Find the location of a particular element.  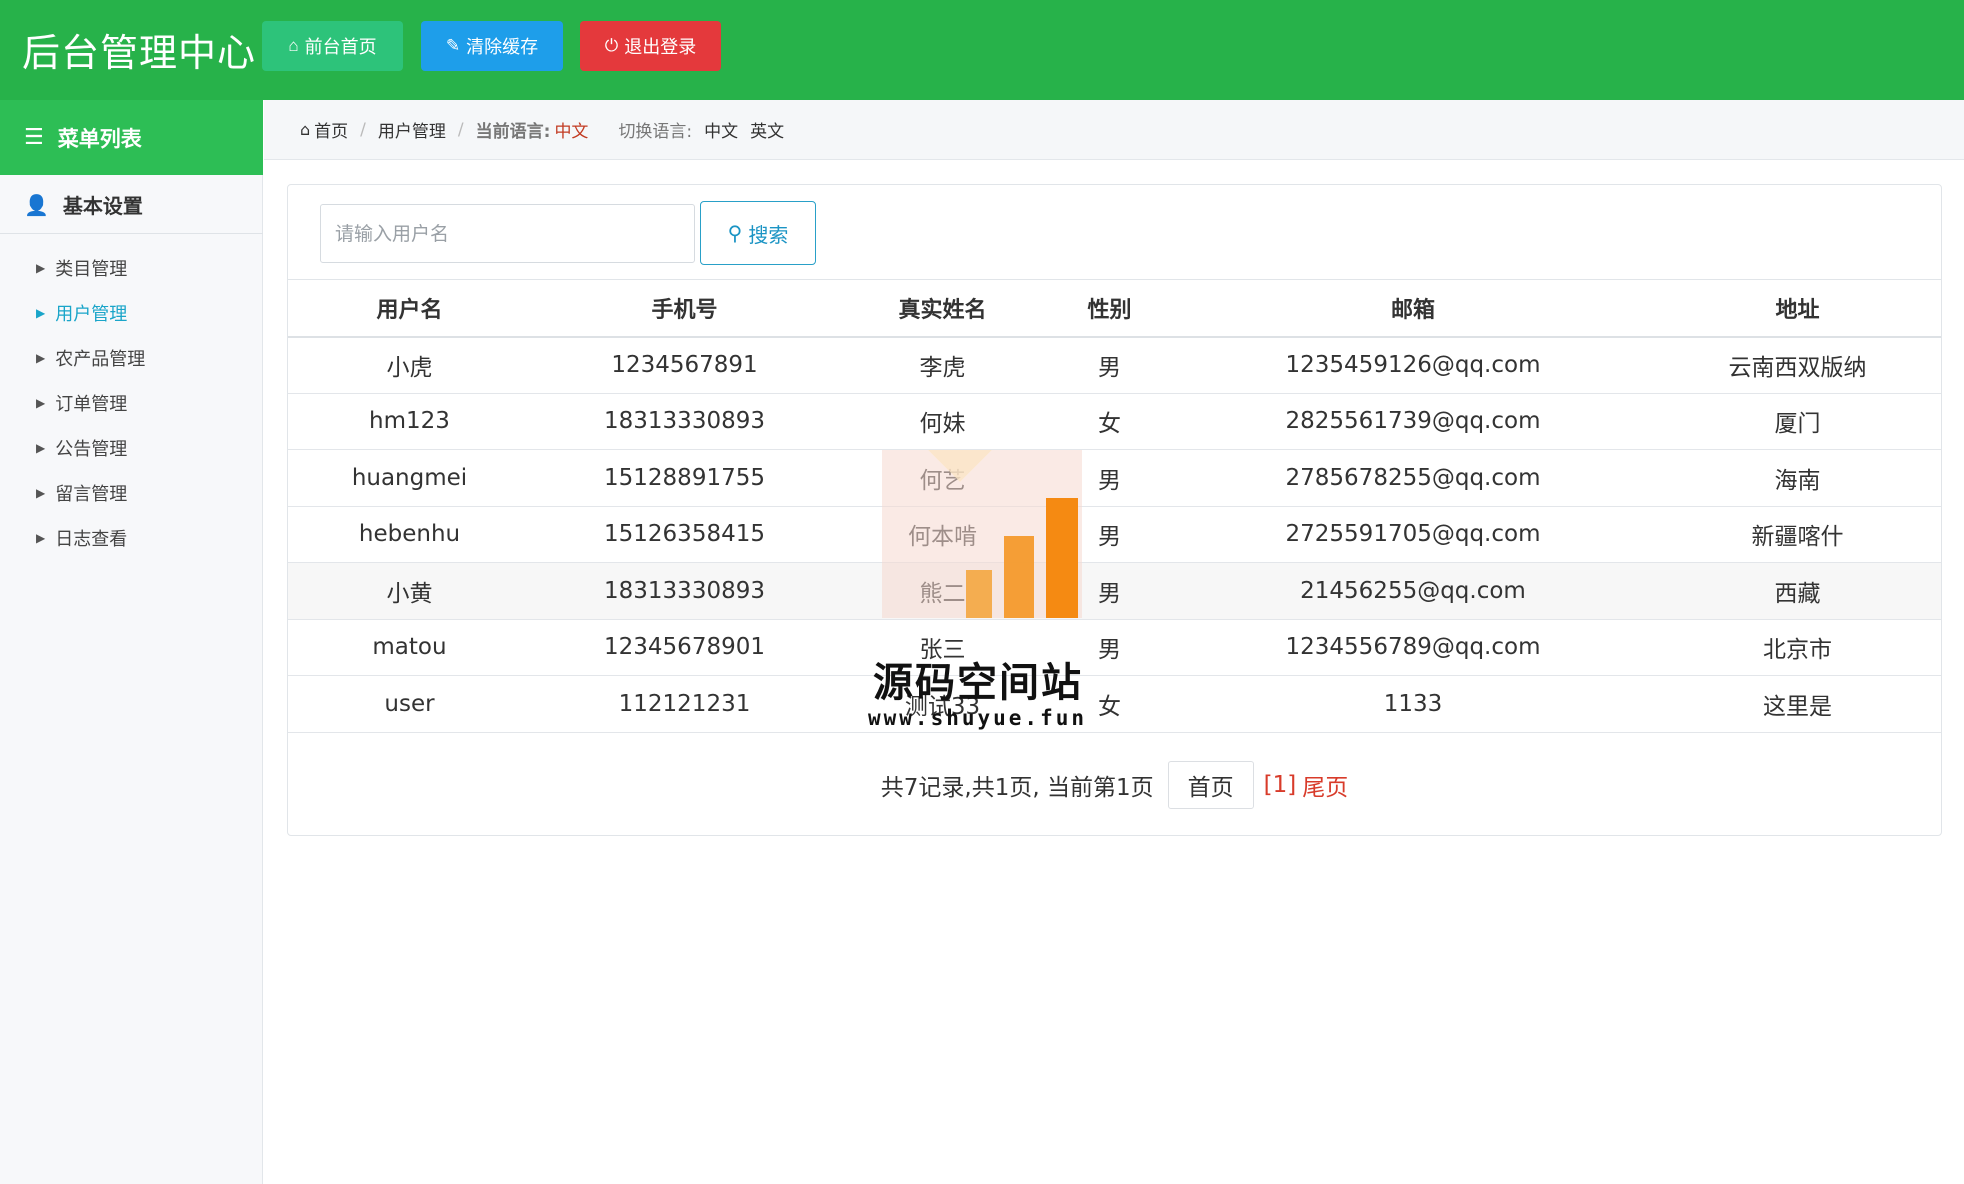

sidebar-item-products: ▶ 农产品管理 is located at coordinates (131, 357).